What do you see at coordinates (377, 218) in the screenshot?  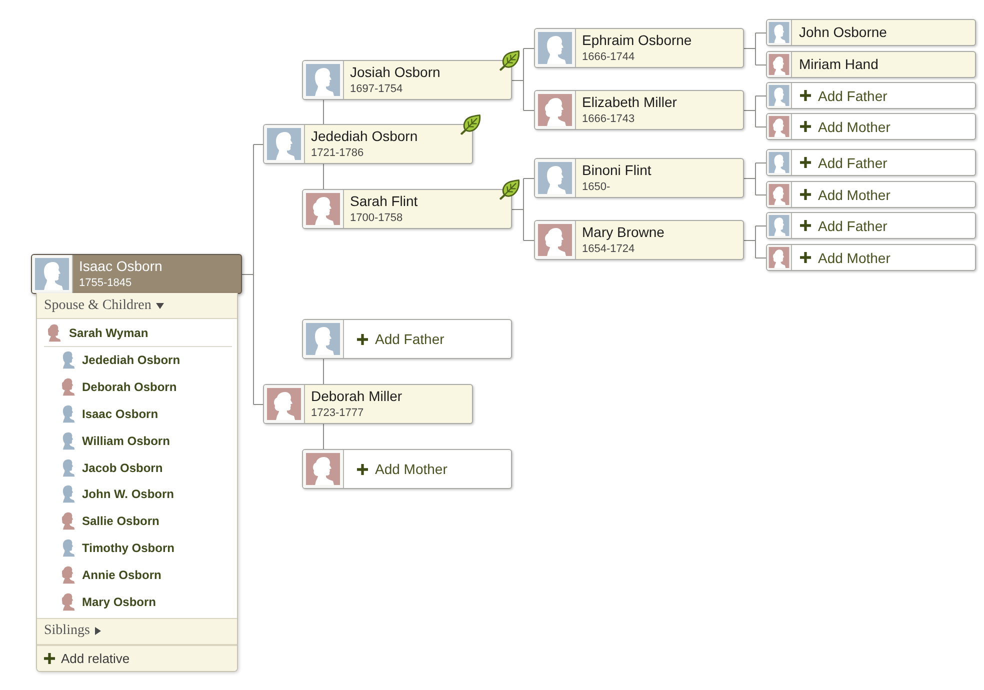 I see `life-dates: 1700-1758` at bounding box center [377, 218].